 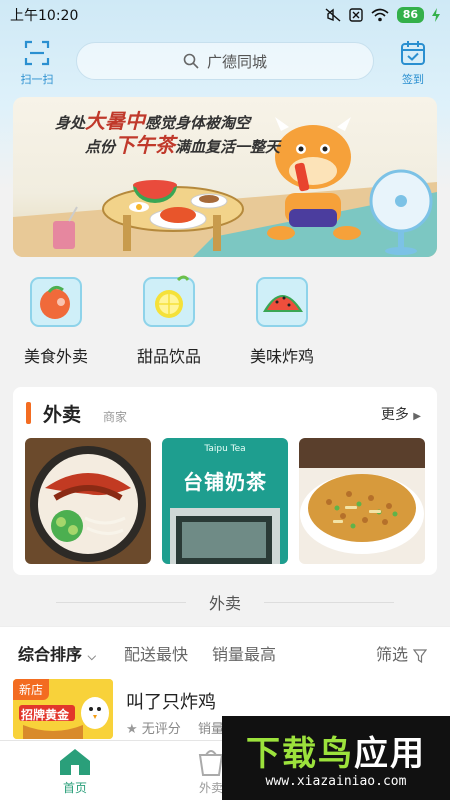 What do you see at coordinates (436, 15) in the screenshot?
I see `charging-icon` at bounding box center [436, 15].